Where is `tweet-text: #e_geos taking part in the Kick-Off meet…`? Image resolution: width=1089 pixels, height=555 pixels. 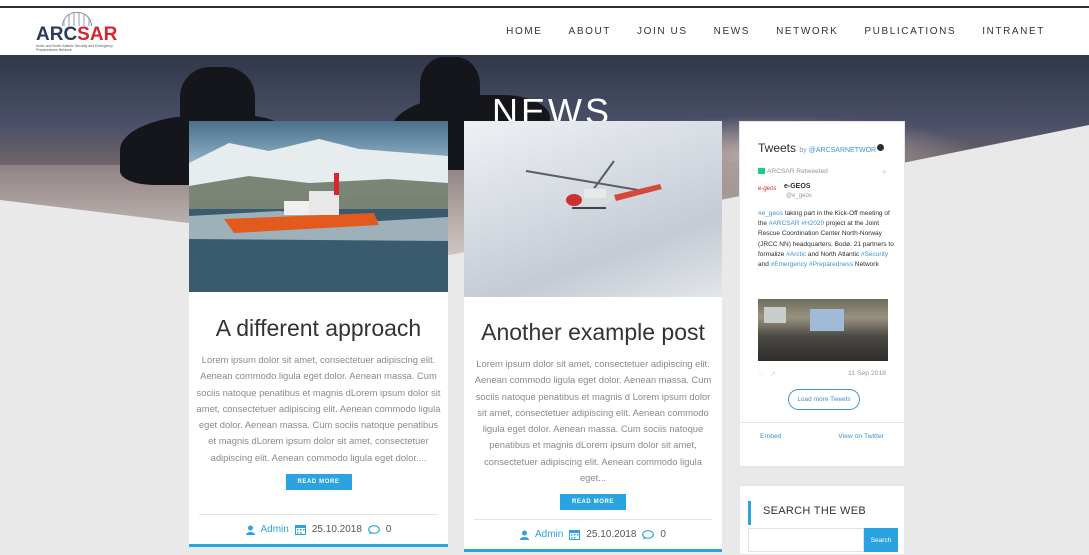 tweet-text: #e_geos taking part in the Kick-Off meet… is located at coordinates (828, 239).